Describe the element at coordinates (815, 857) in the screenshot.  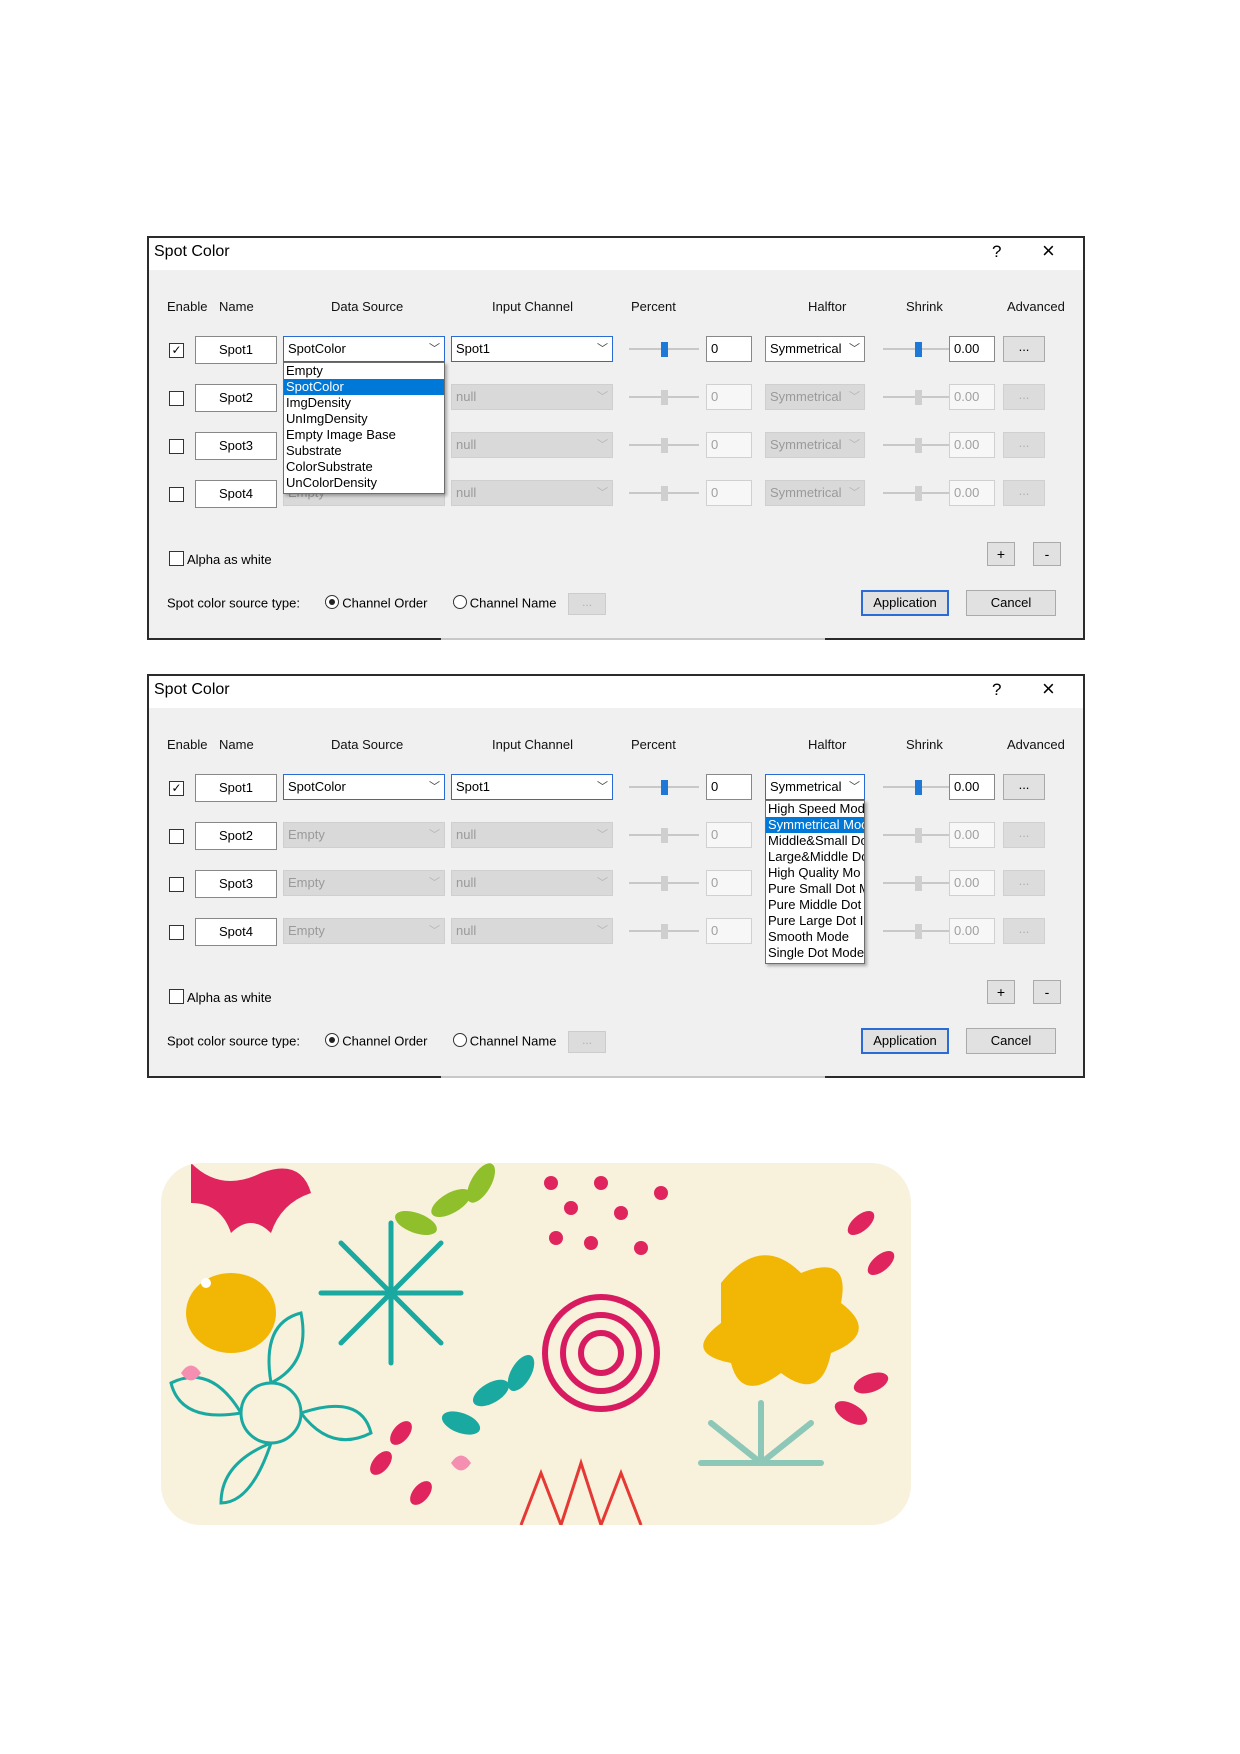
I see `dropdown-option: Large&Middle Dc` at that location.